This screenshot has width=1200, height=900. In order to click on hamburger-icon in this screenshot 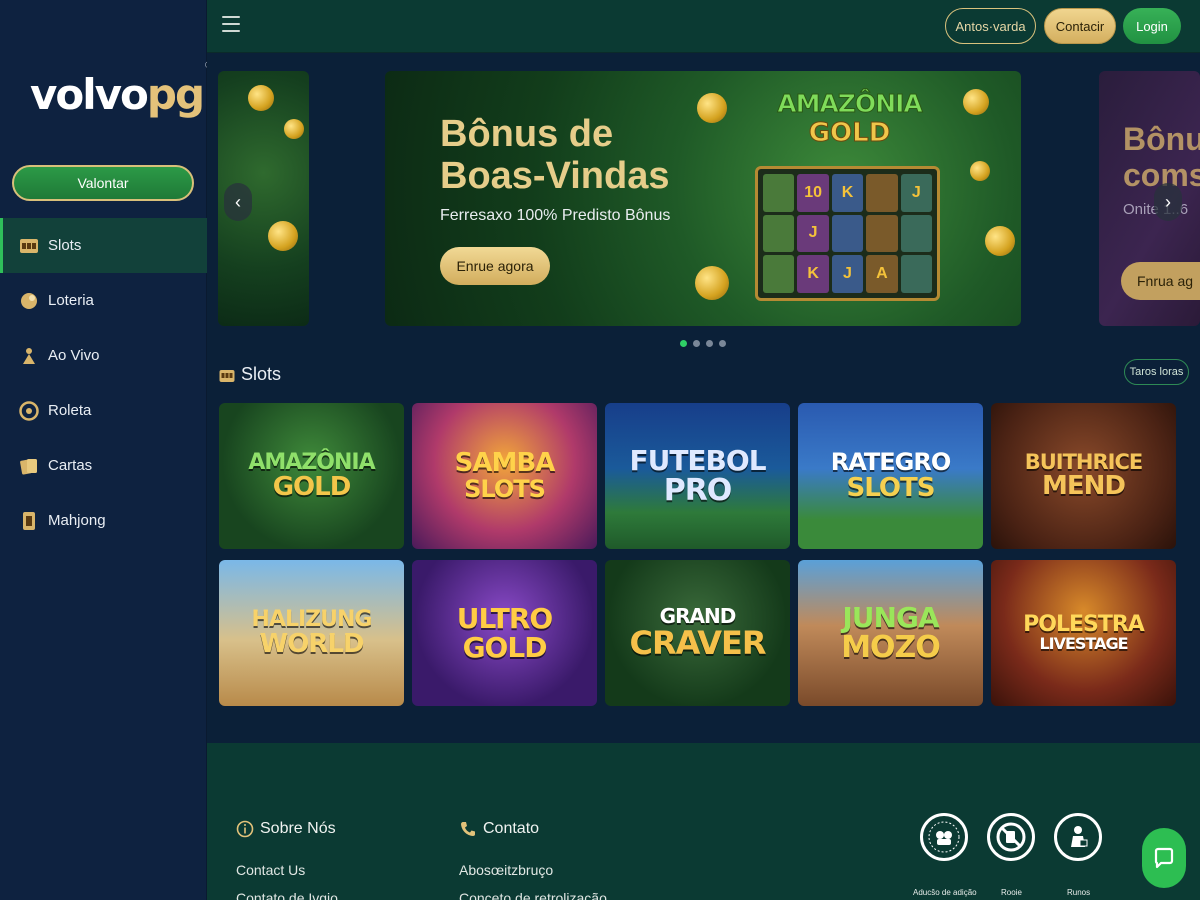, I will do `click(231, 25)`.